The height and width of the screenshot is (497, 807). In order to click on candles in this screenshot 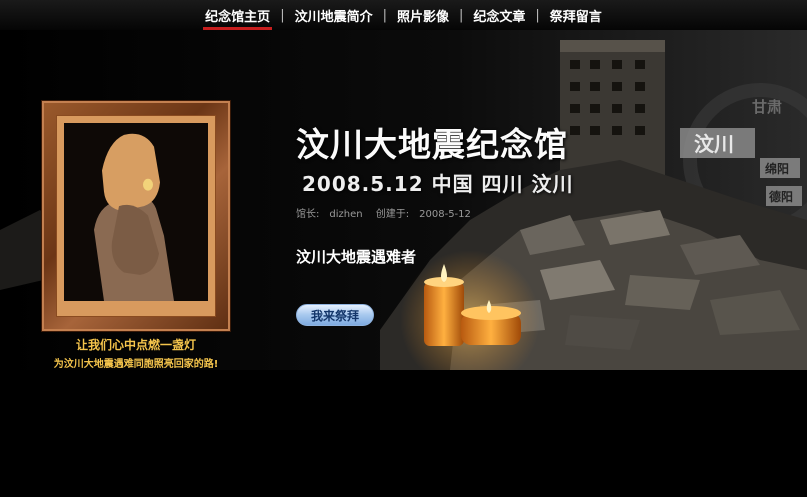, I will do `click(470, 320)`.